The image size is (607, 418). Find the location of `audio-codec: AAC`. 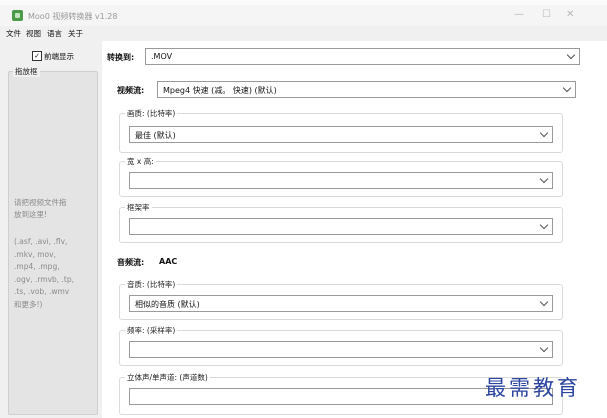

audio-codec: AAC is located at coordinates (168, 261).